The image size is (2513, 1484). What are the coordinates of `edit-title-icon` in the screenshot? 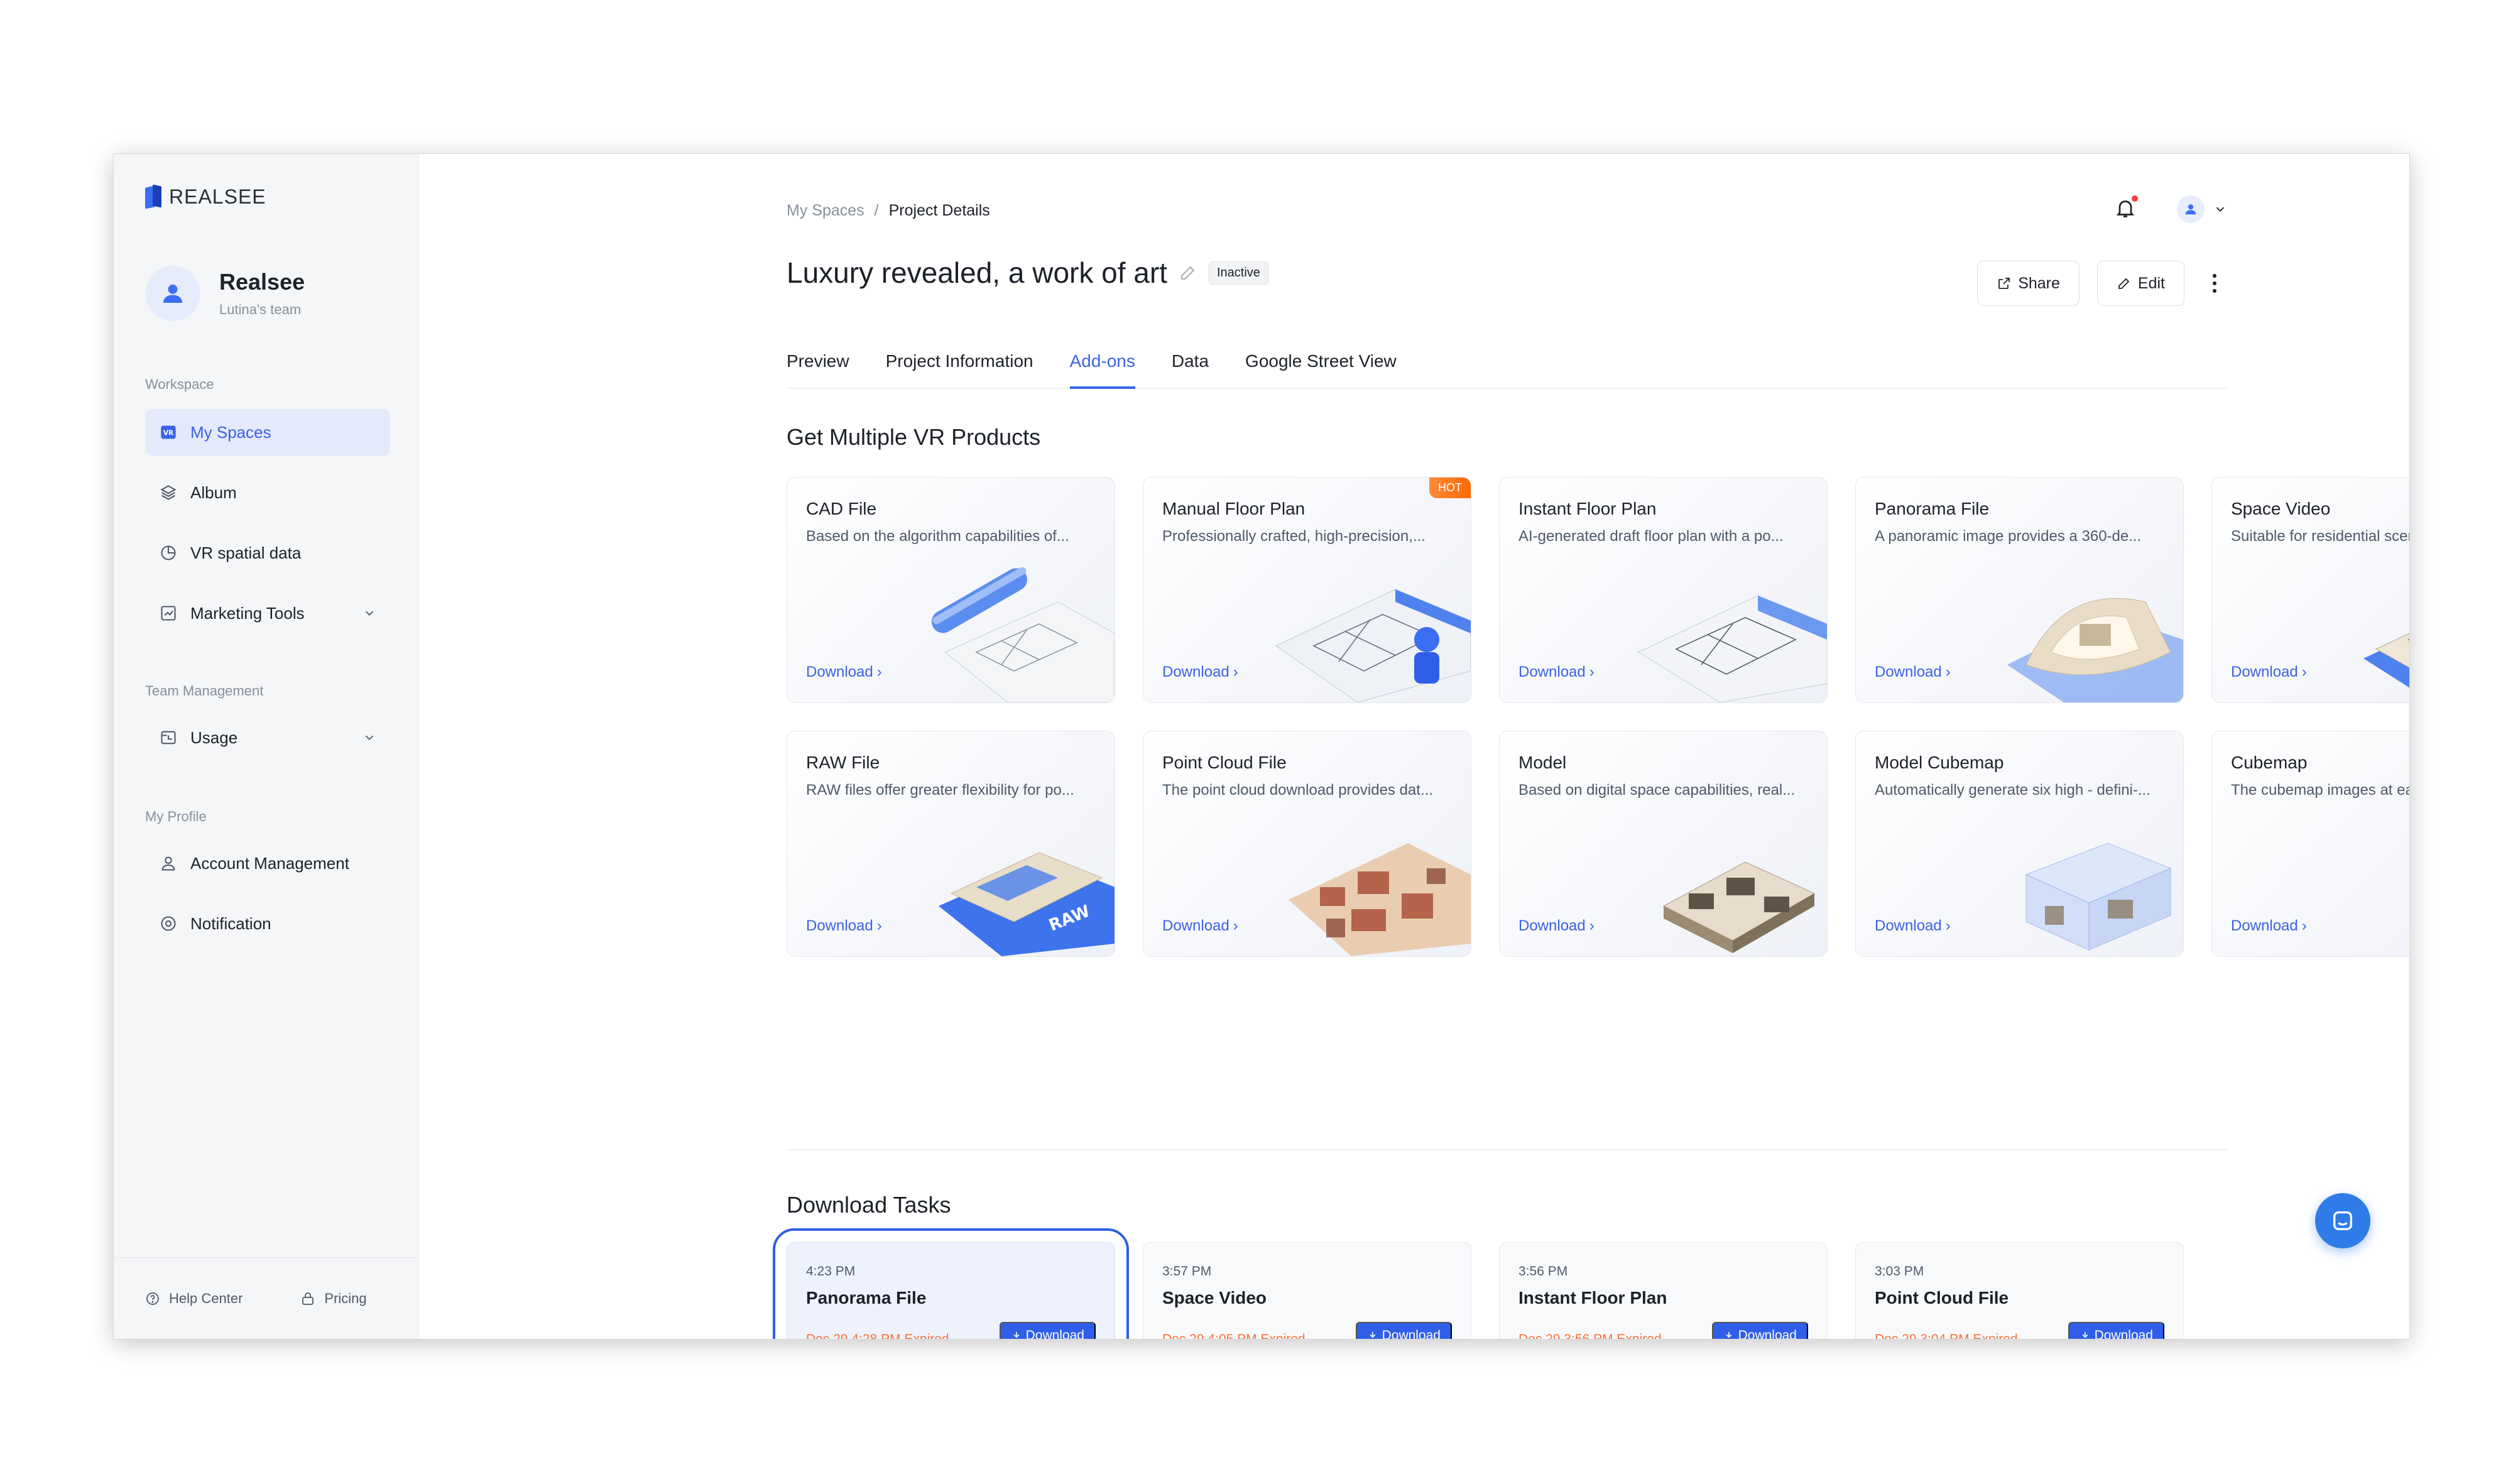 It's located at (1188, 272).